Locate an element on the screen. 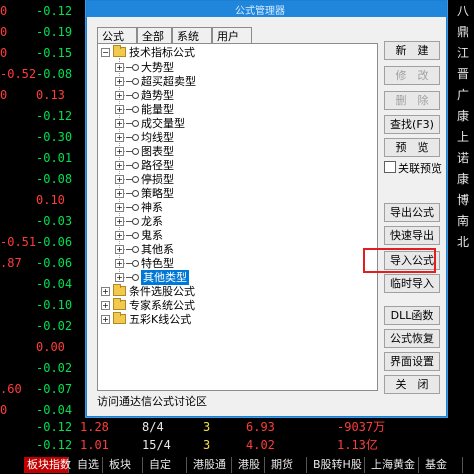 This screenshot has width=474, height=474. stock-cell: 3 is located at coordinates (207, 445).